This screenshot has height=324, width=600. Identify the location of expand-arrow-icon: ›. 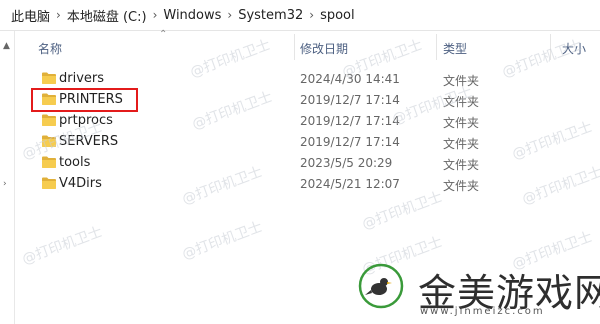
(5, 184).